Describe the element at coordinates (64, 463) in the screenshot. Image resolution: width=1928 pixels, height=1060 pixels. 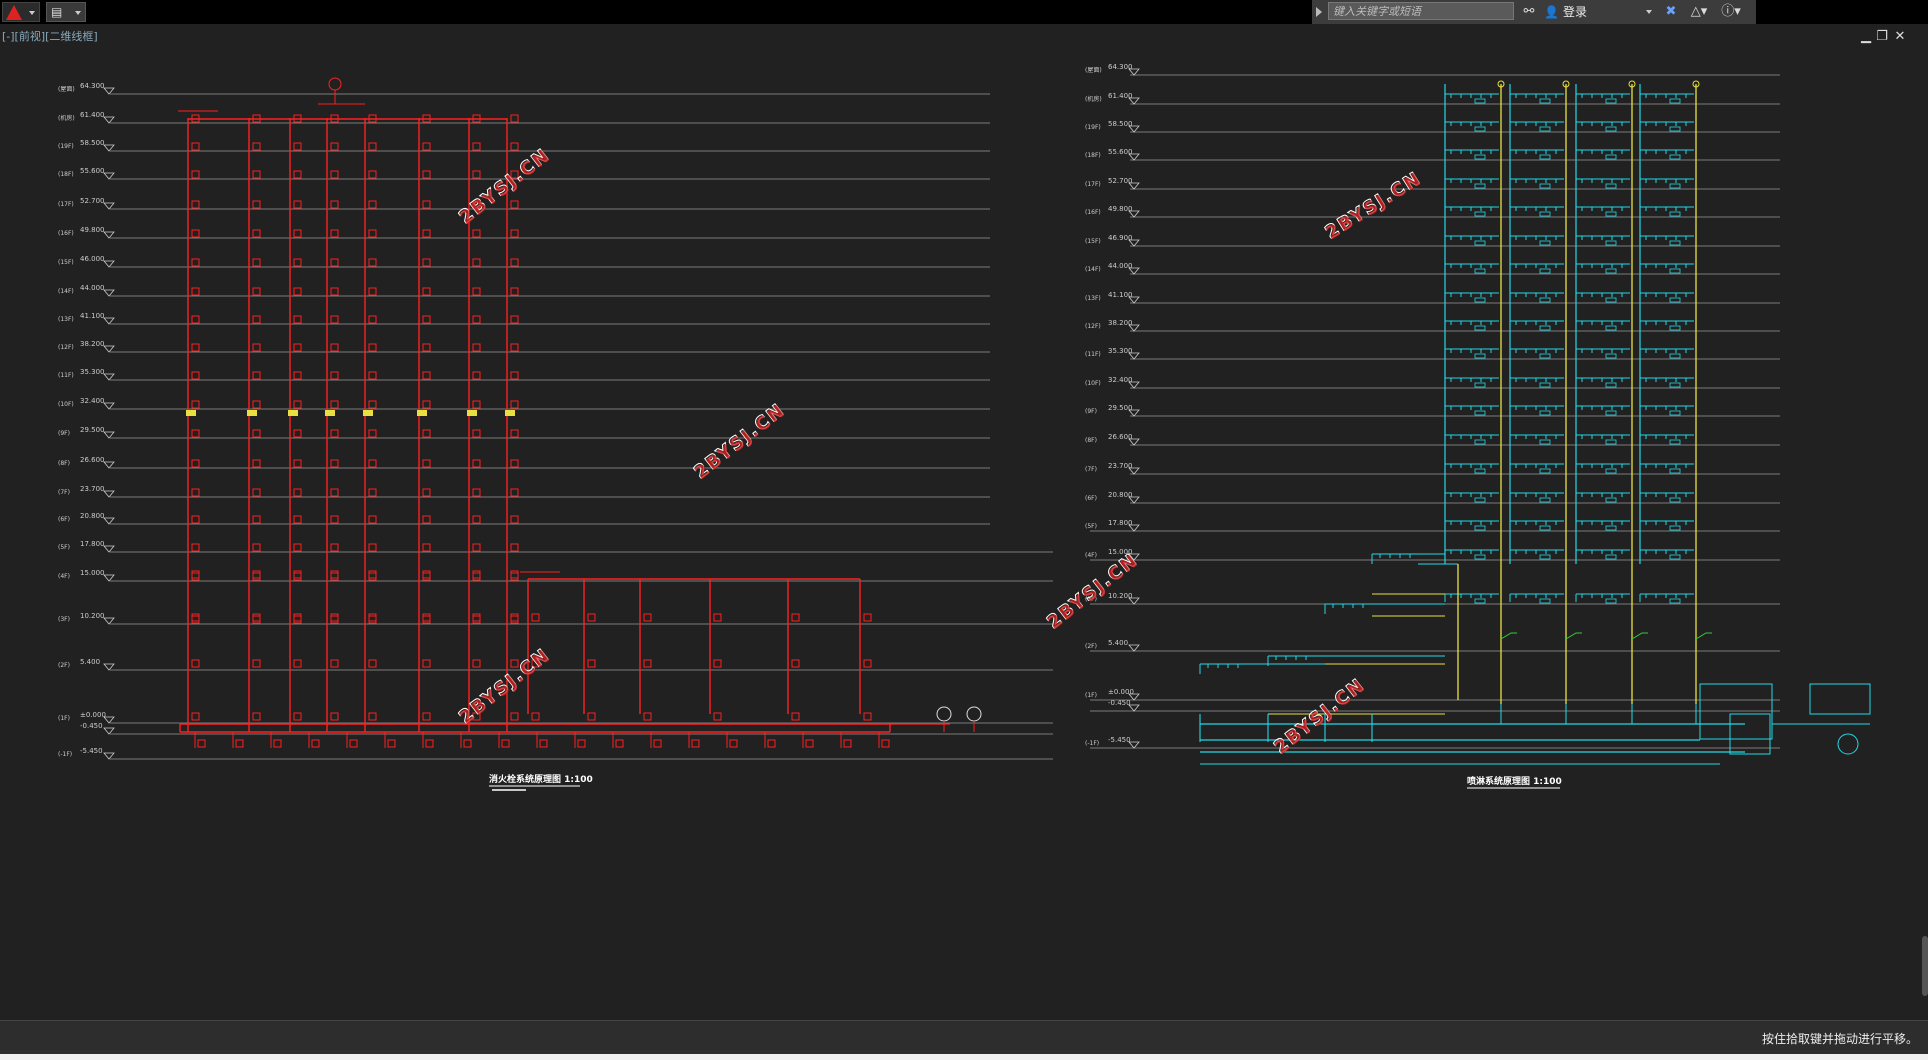
I see `level-tag-left: (8F)` at that location.